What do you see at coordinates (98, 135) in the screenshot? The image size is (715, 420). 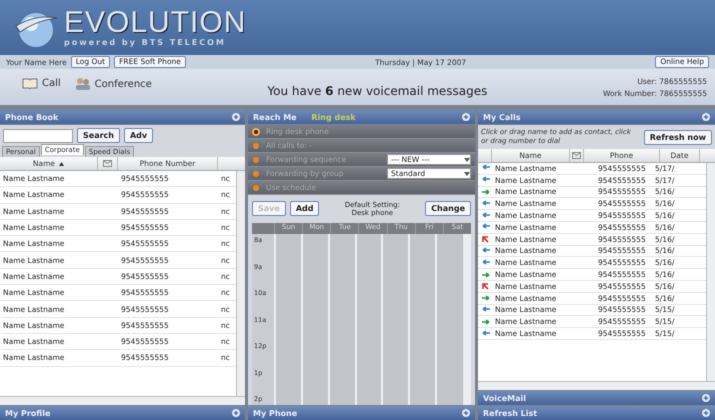 I see `search-button: Search` at bounding box center [98, 135].